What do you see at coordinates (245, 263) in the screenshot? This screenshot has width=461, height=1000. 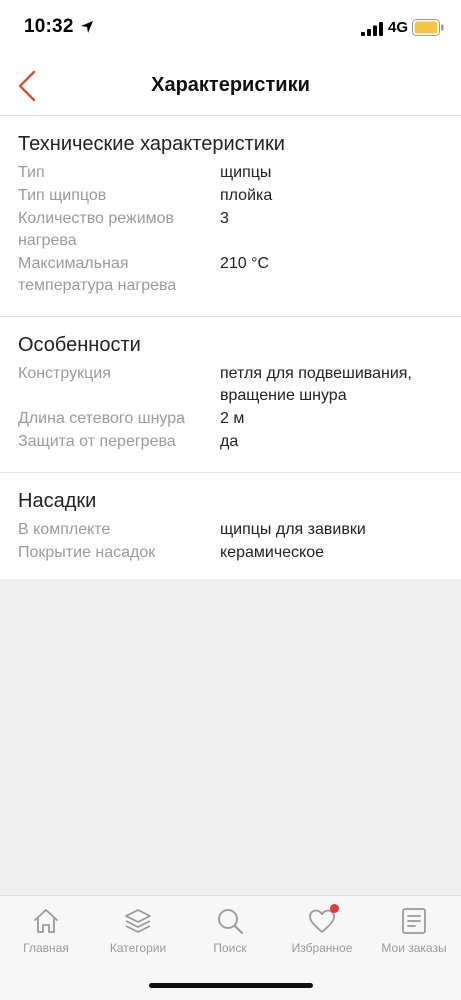 I see `spec-value: 210 °C` at bounding box center [245, 263].